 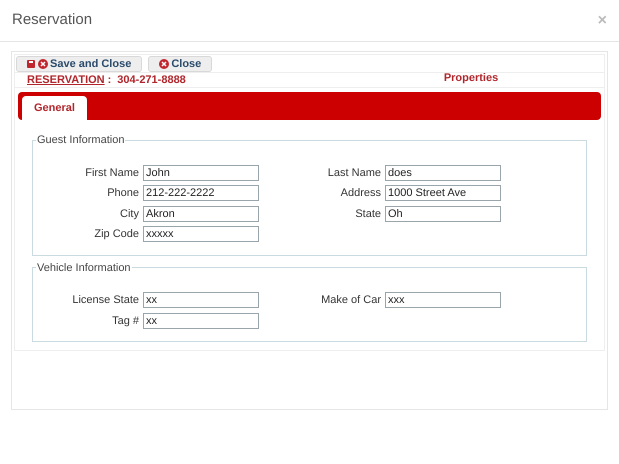 I want to click on field-label: Zip Code, so click(x=116, y=234).